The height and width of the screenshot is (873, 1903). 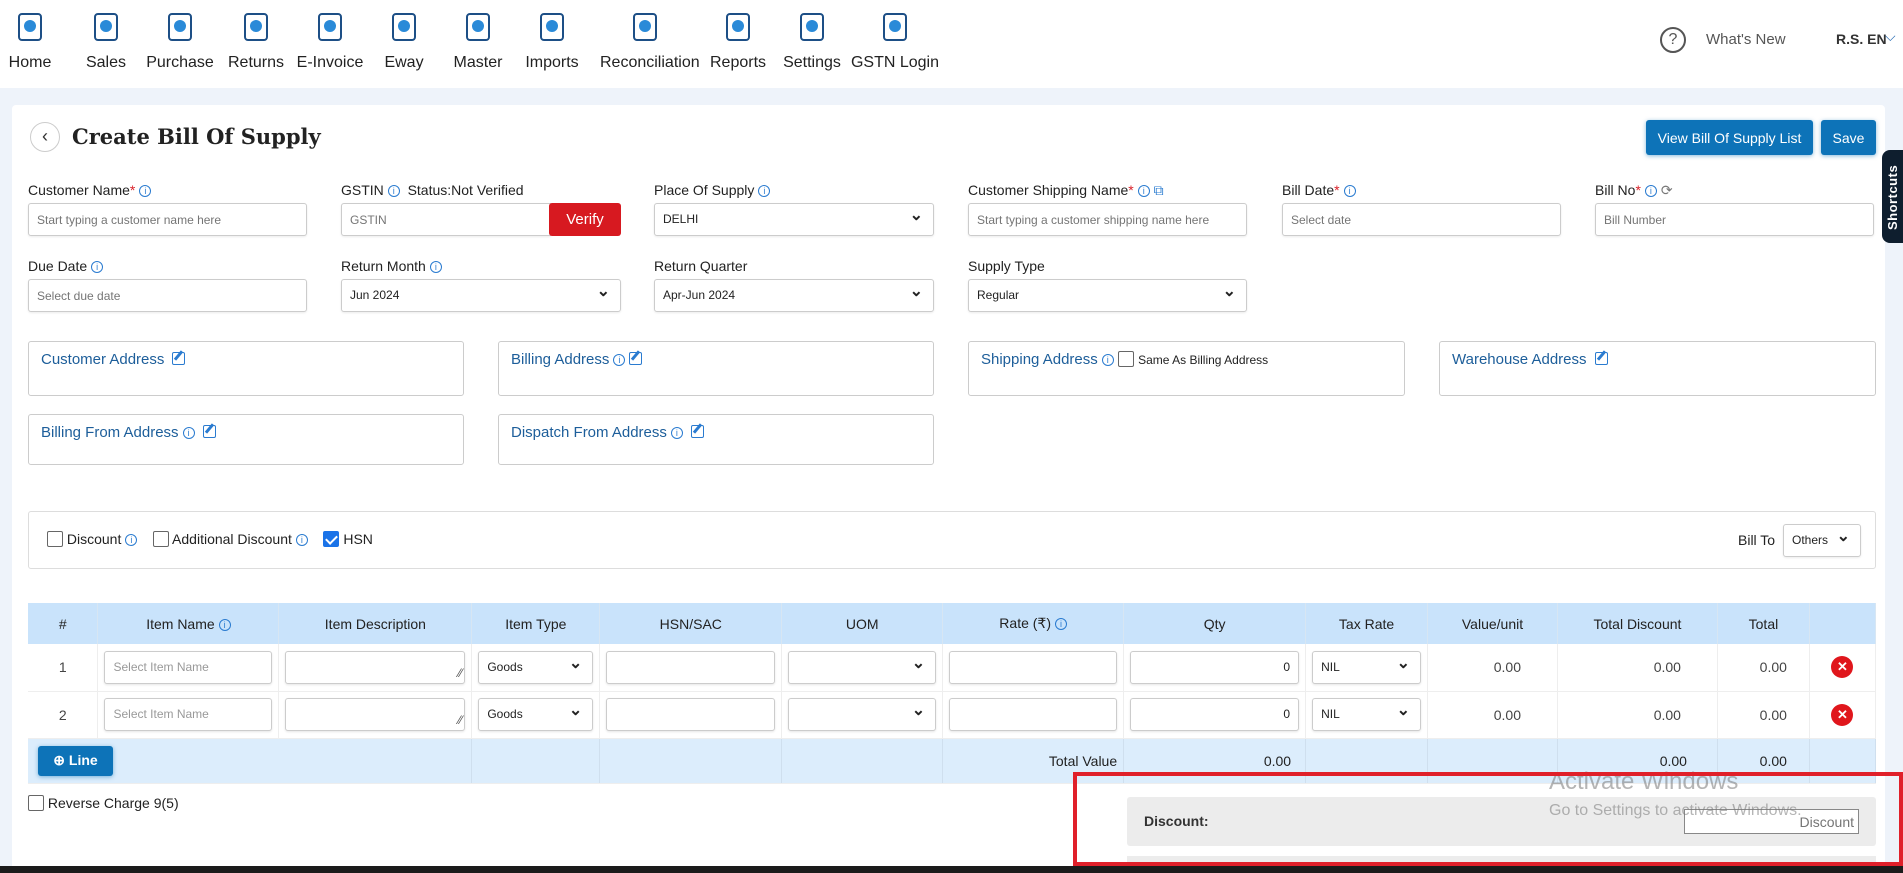 What do you see at coordinates (701, 266) in the screenshot?
I see `return-quarter-label: Return Quarter` at bounding box center [701, 266].